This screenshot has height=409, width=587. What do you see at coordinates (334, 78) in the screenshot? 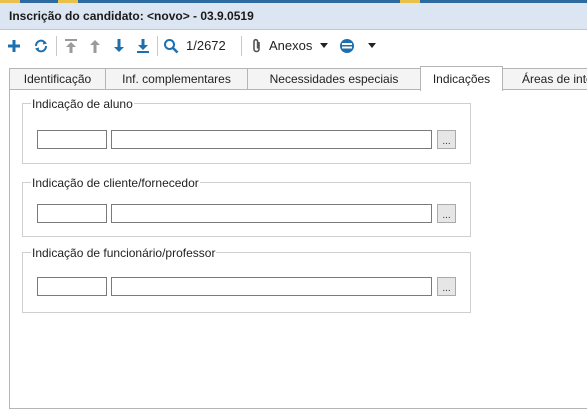
I see `tab-necessidades-especiais: Necessidades especiais` at bounding box center [334, 78].